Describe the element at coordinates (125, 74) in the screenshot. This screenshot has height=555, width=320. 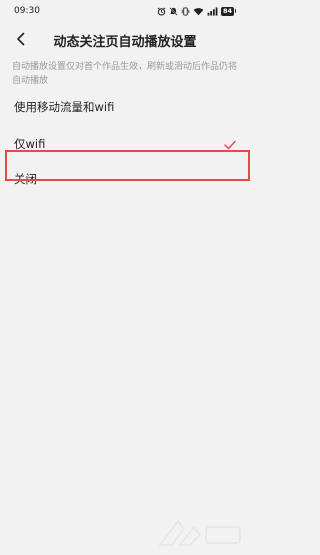
I see `autoplay-description: 自动播放设置仅对首个作品生效，刷新或滑动后作品仍将自动播放` at that location.